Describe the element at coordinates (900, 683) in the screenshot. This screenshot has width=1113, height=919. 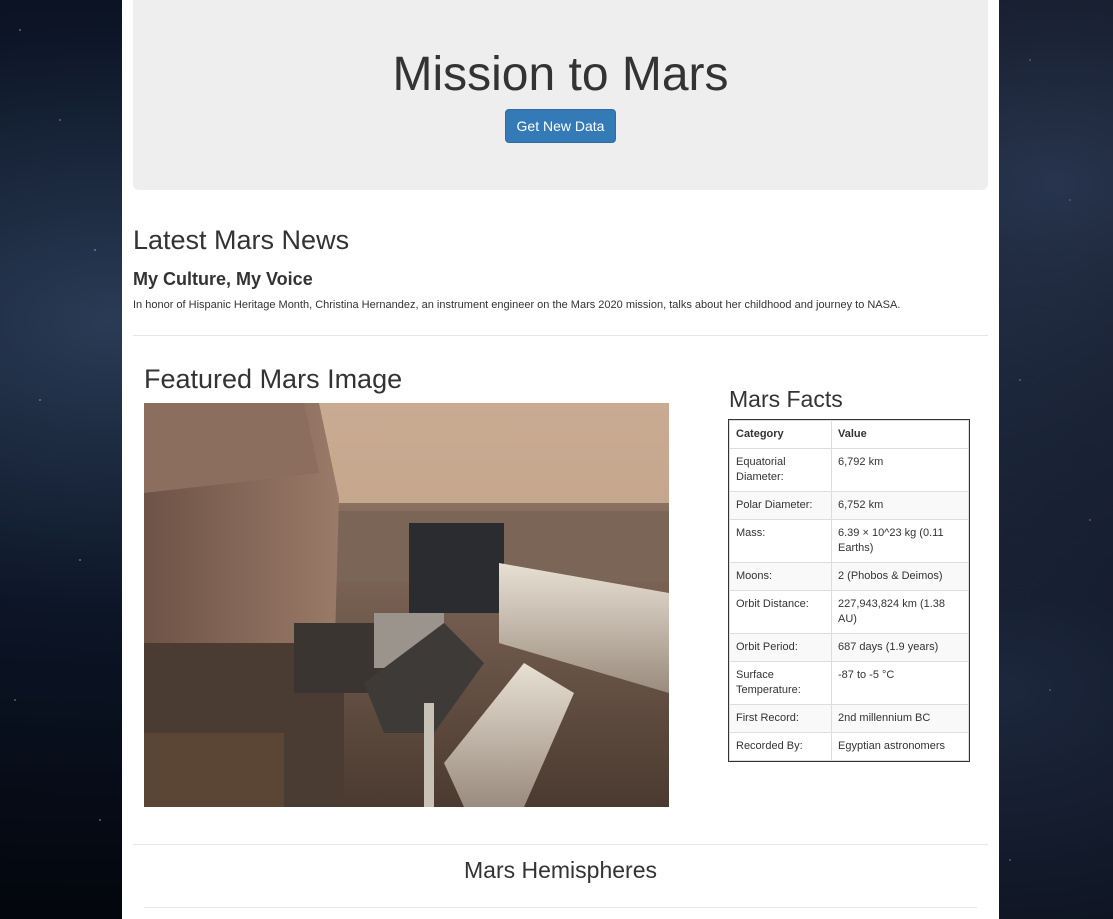
I see `fact-value: -87 to -5 °C` at that location.